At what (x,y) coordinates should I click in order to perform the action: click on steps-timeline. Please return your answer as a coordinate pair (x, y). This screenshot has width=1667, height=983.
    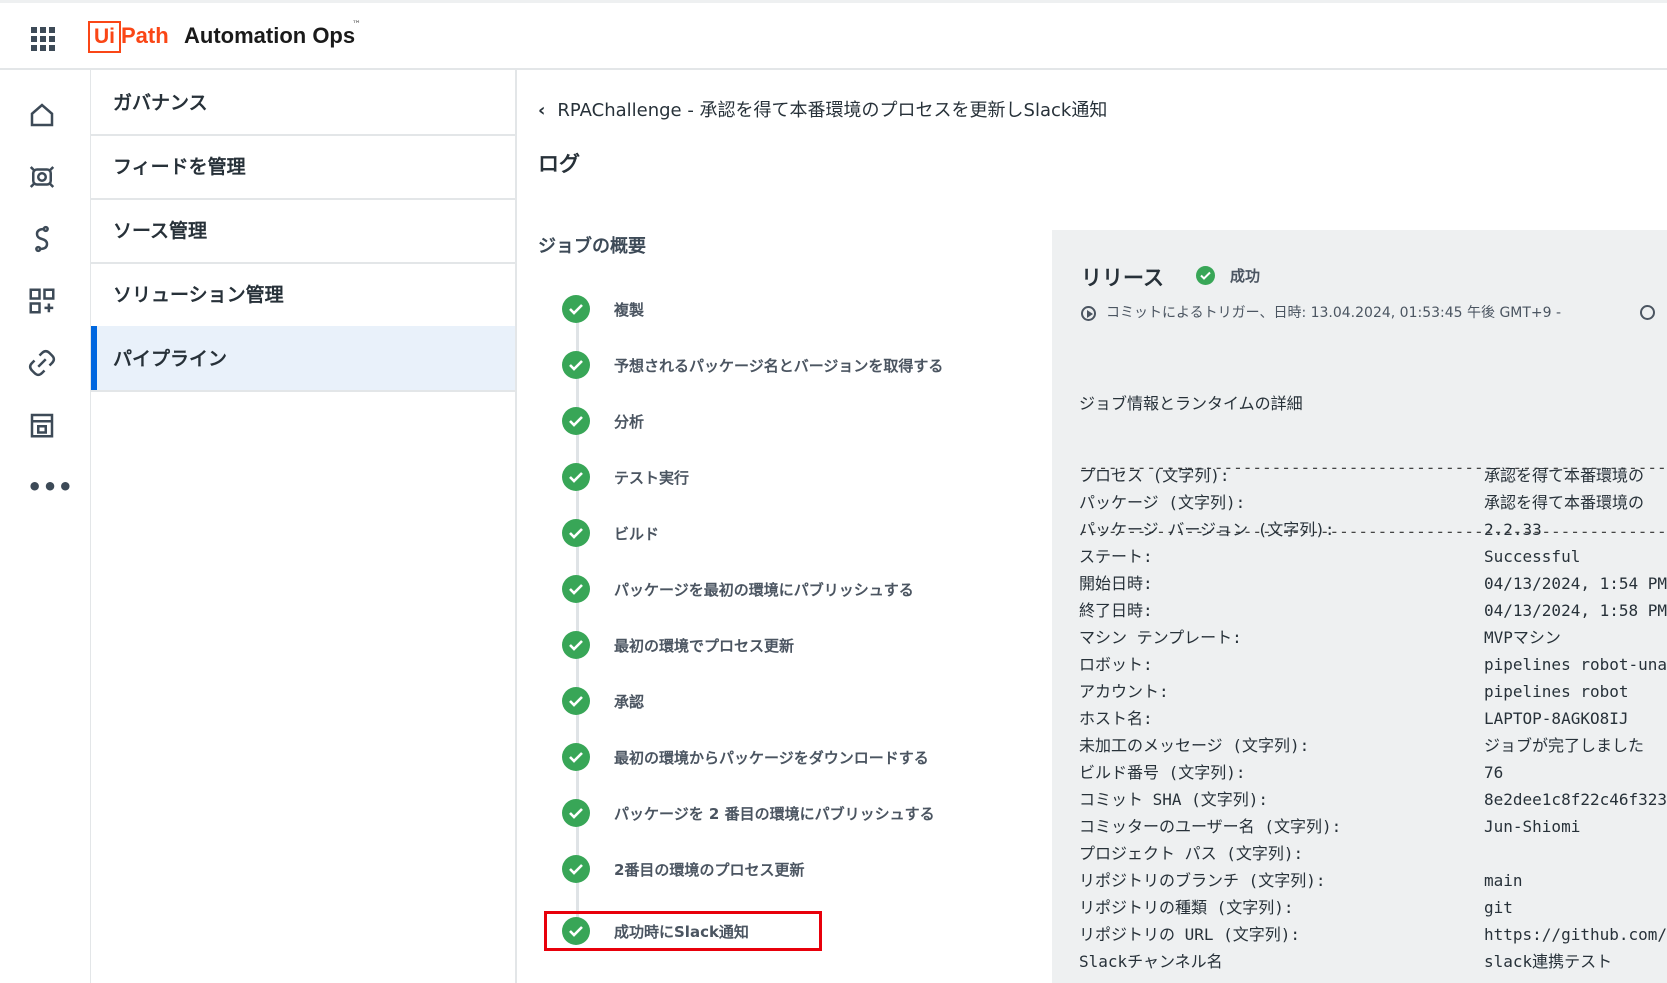
    Looking at the image, I should click on (577, 616).